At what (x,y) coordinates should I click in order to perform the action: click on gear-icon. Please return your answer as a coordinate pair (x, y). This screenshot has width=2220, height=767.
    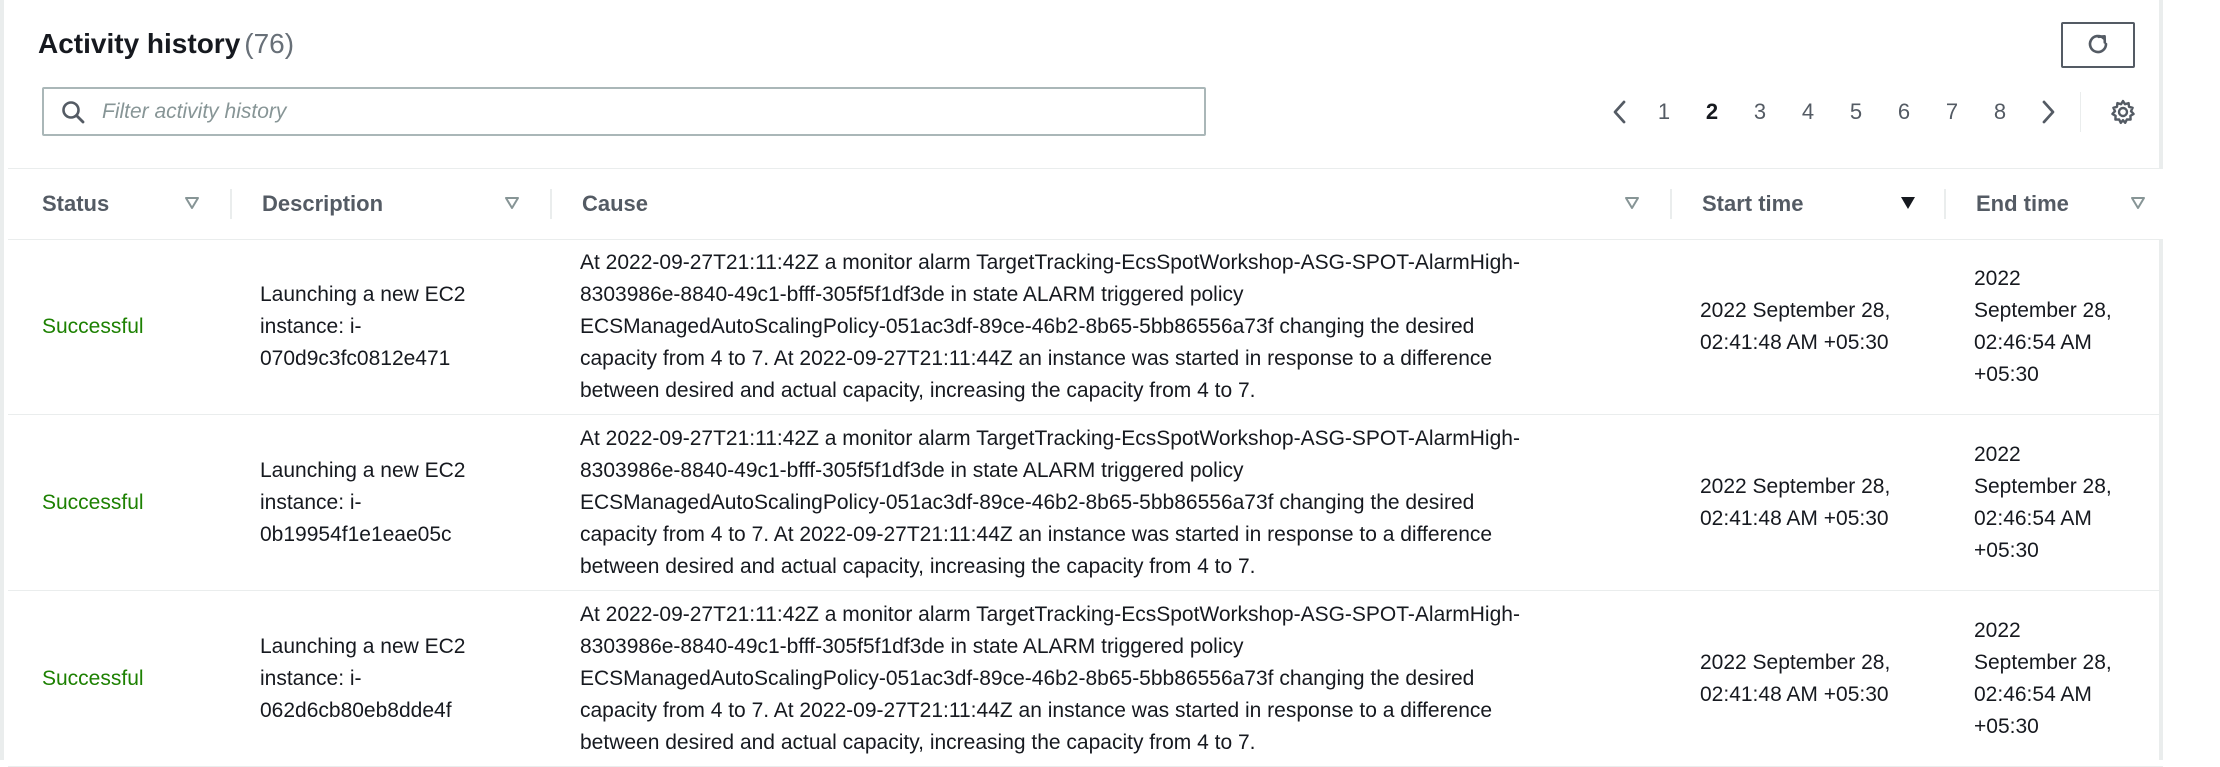
    Looking at the image, I should click on (2123, 112).